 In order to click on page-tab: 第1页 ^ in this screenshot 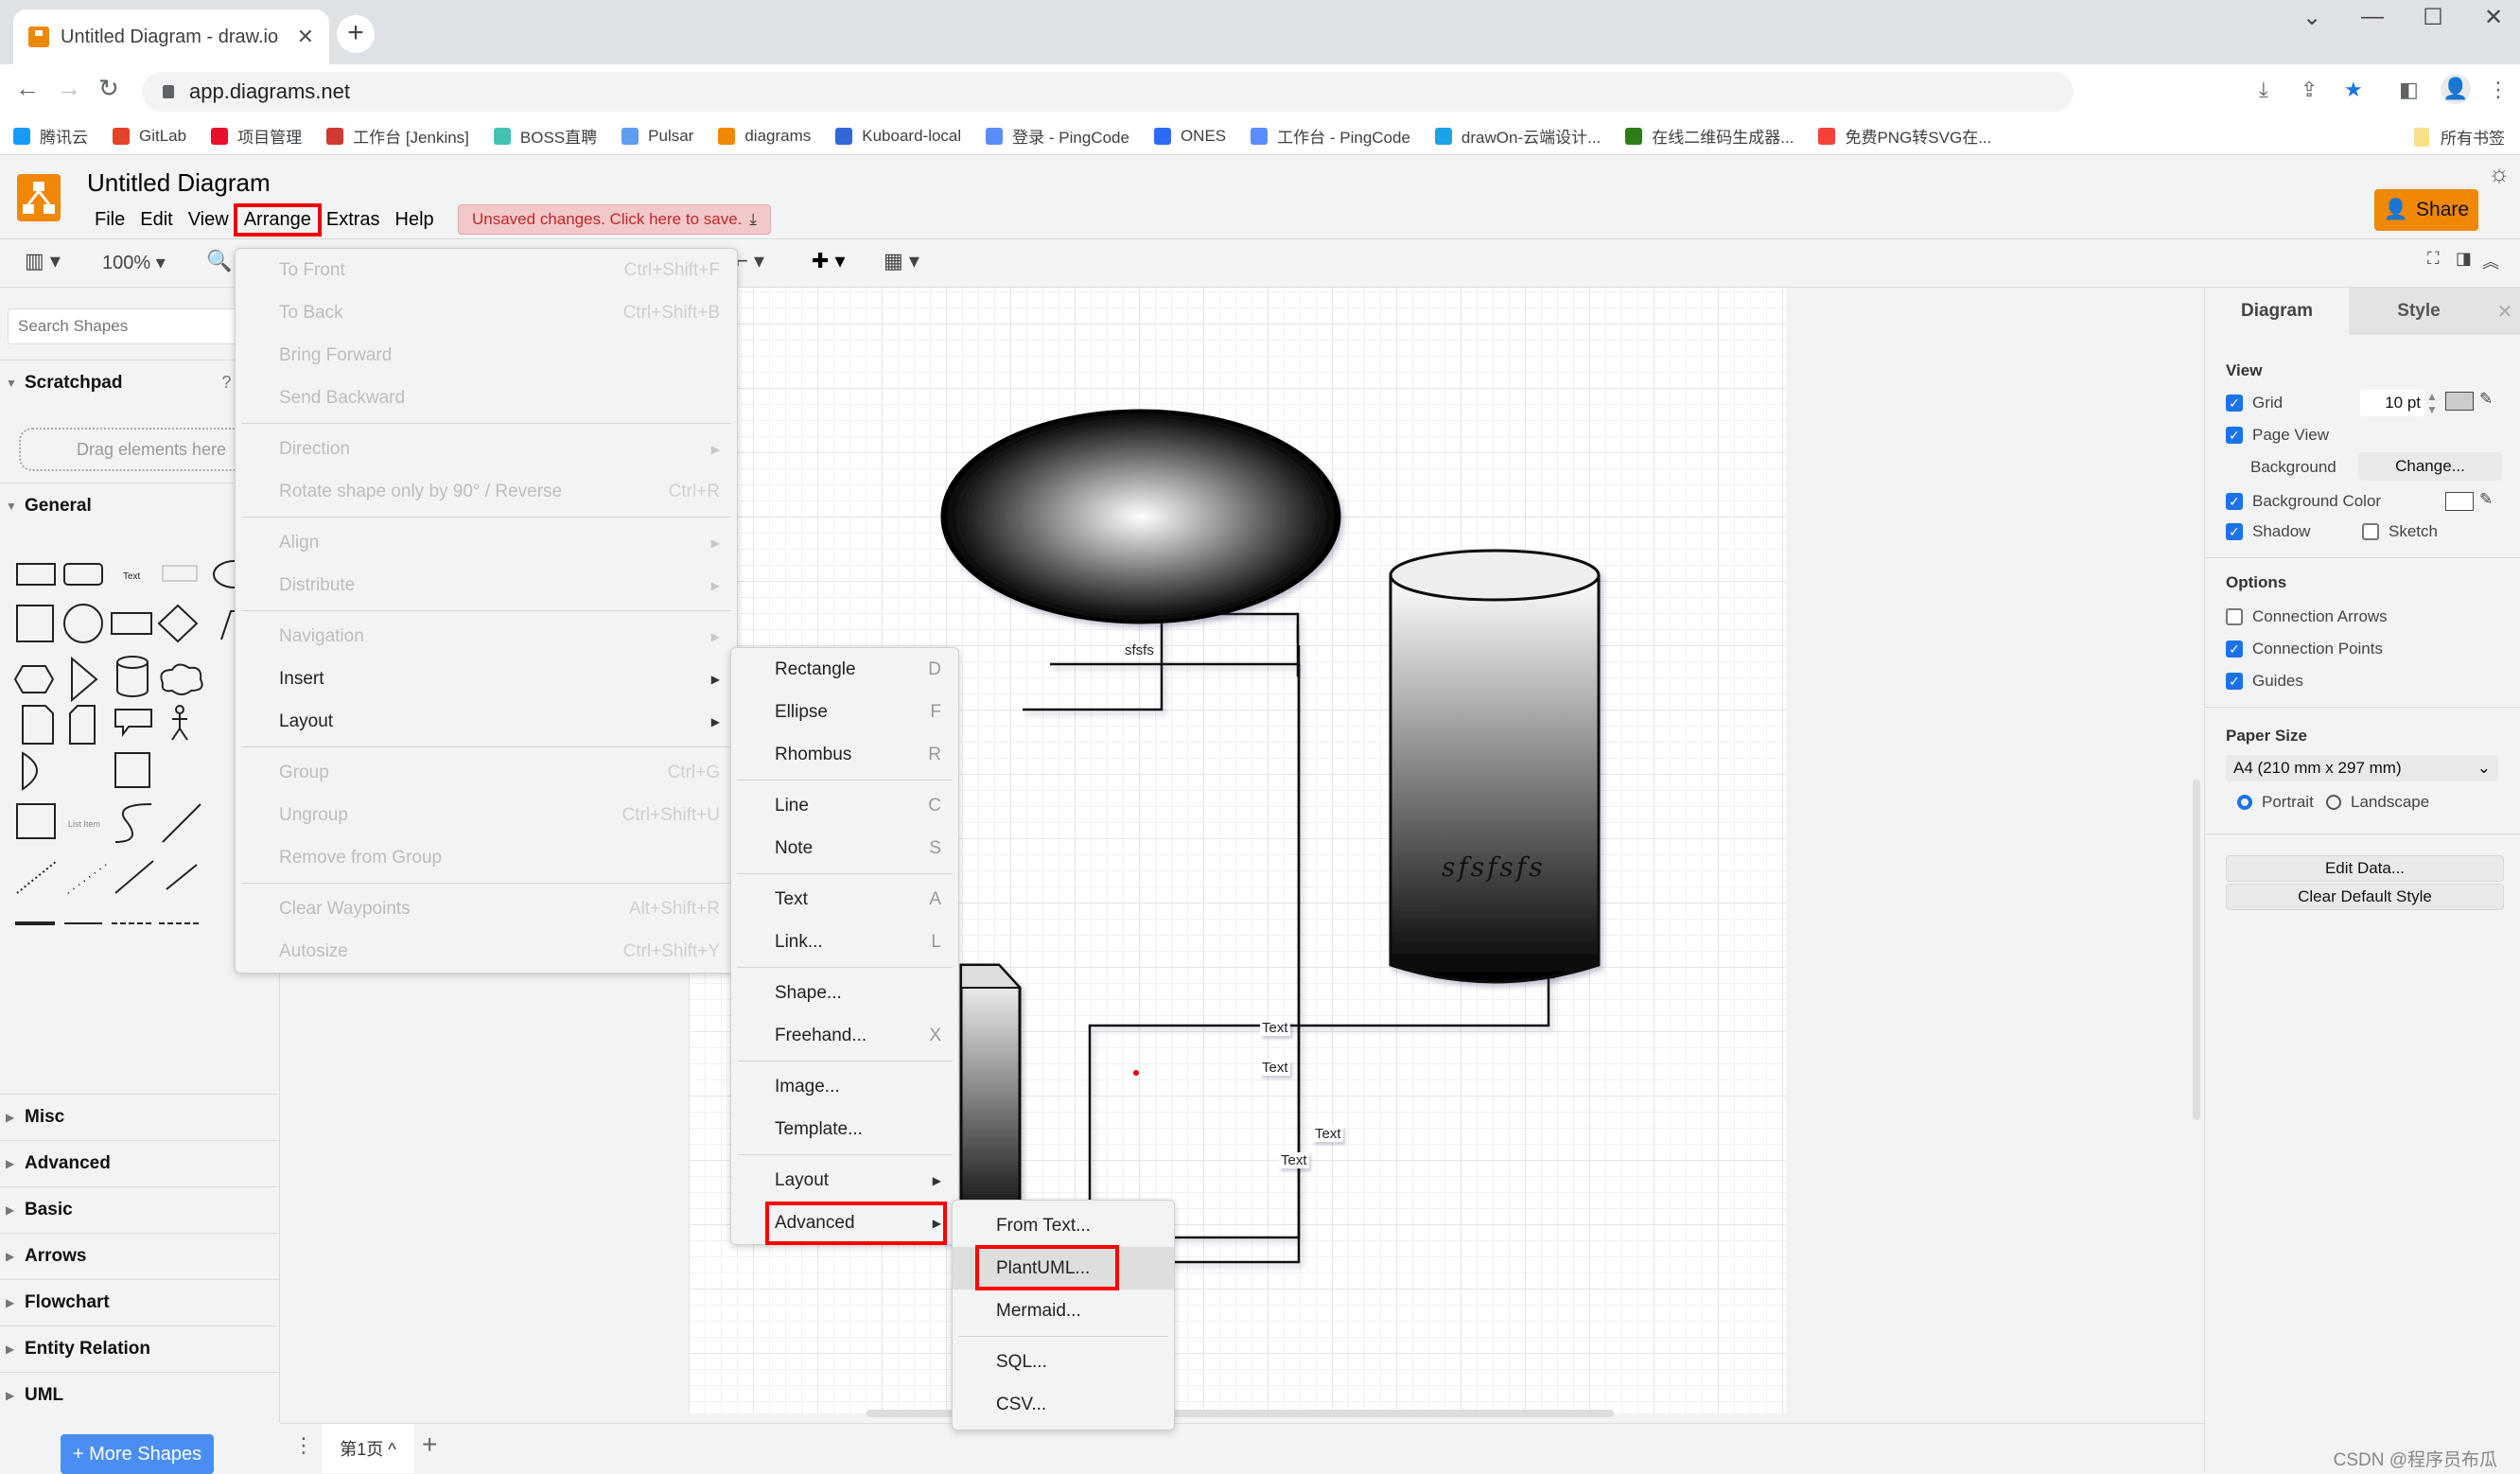, I will do `click(368, 1448)`.